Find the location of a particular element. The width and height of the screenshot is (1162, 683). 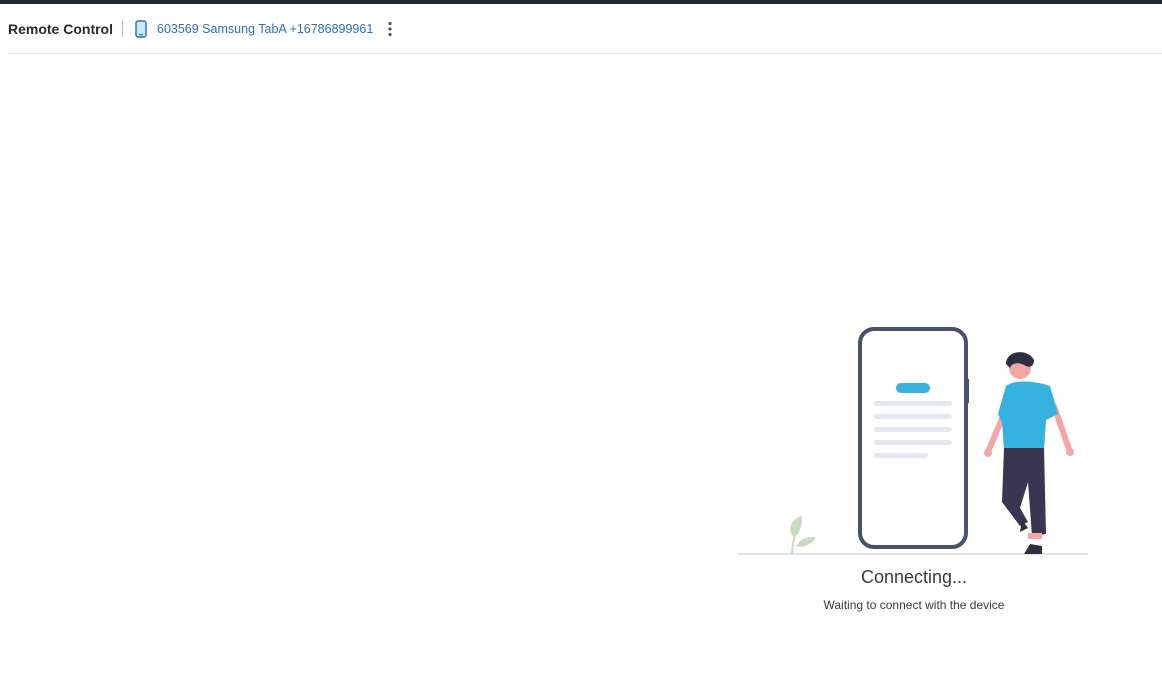

person-illustration is located at coordinates (1029, 453).